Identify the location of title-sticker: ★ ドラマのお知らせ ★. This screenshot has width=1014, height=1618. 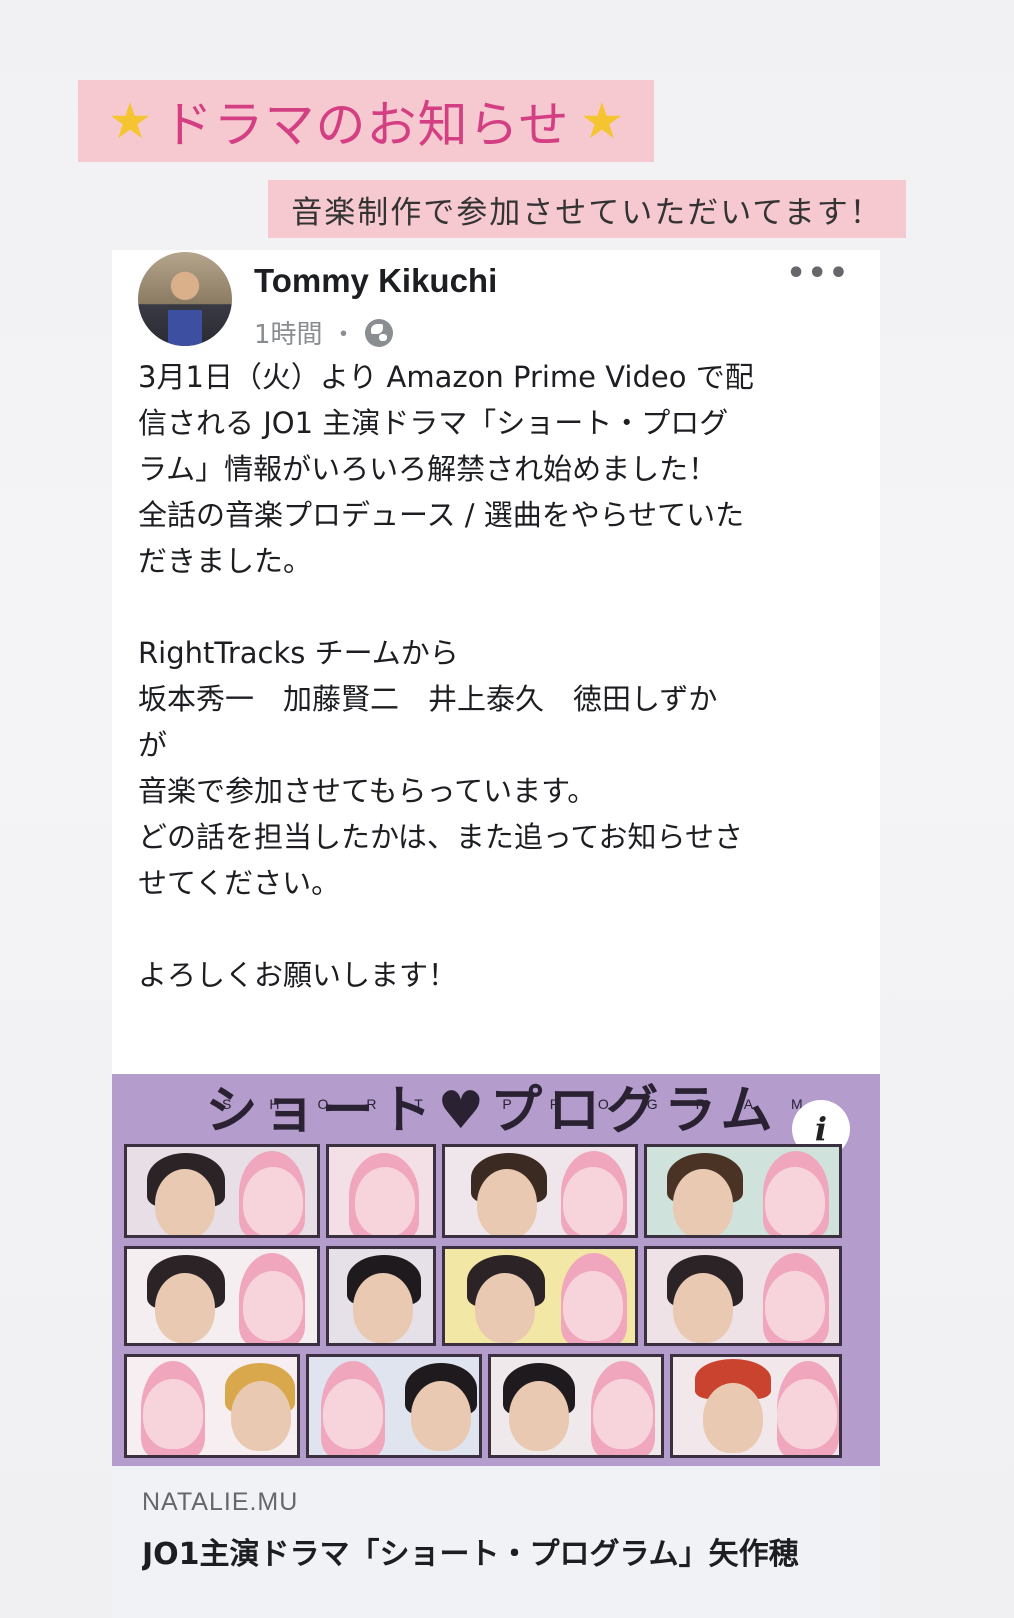
(366, 121).